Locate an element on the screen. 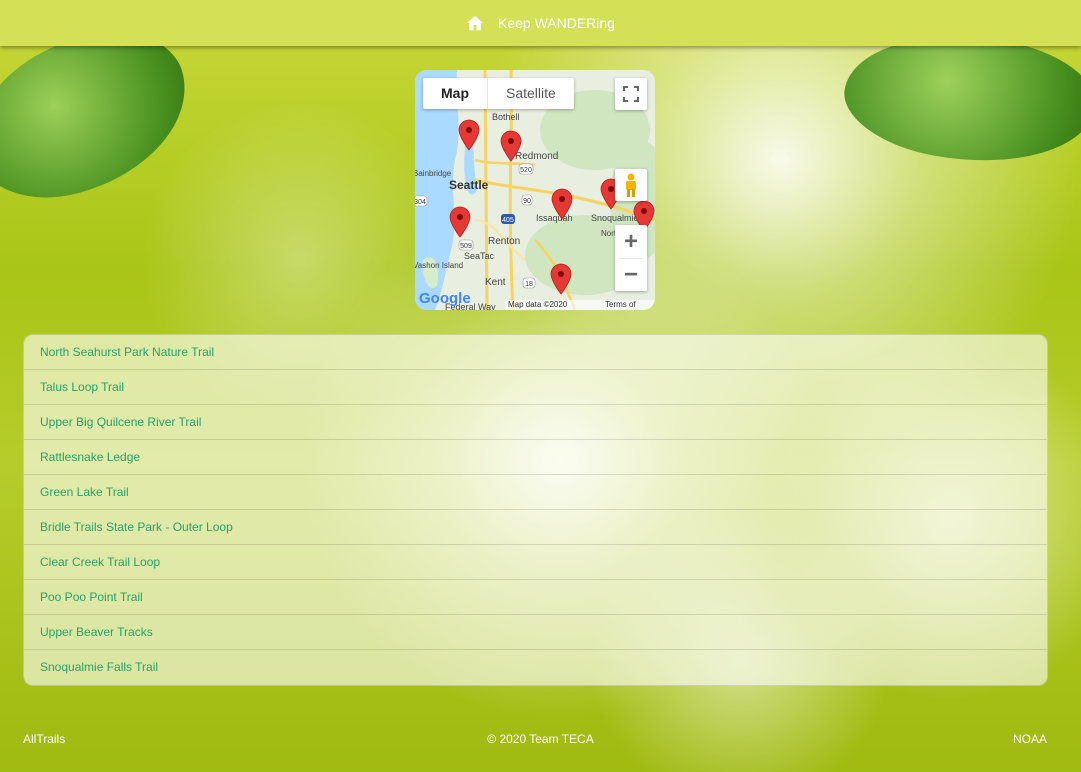 Image resolution: width=1081 pixels, height=772 pixels. map-data-text: Map data ©2020 Google is located at coordinates (538, 305).